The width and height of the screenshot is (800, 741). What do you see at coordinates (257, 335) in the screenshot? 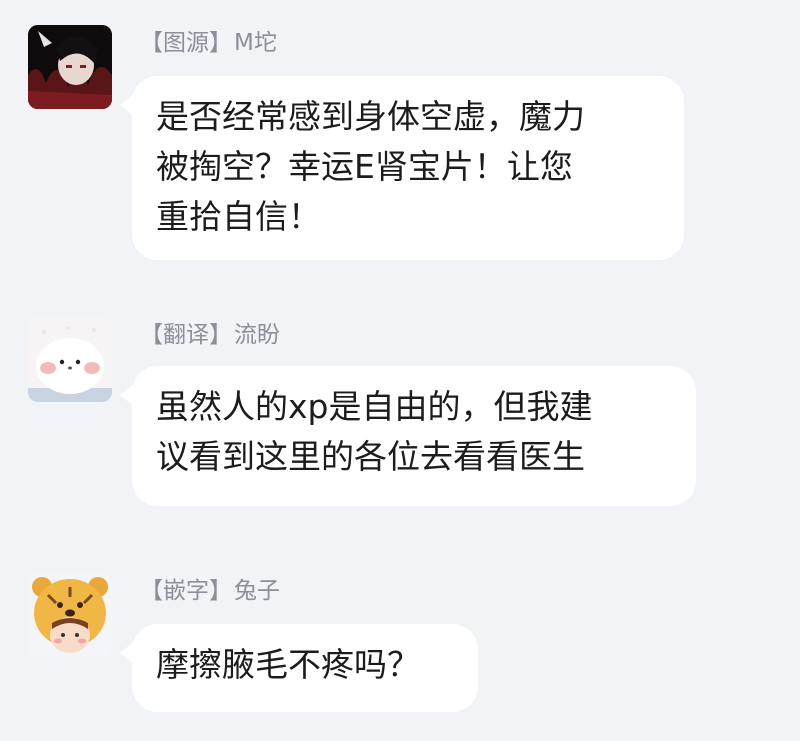
I see `user-name: 流盼` at bounding box center [257, 335].